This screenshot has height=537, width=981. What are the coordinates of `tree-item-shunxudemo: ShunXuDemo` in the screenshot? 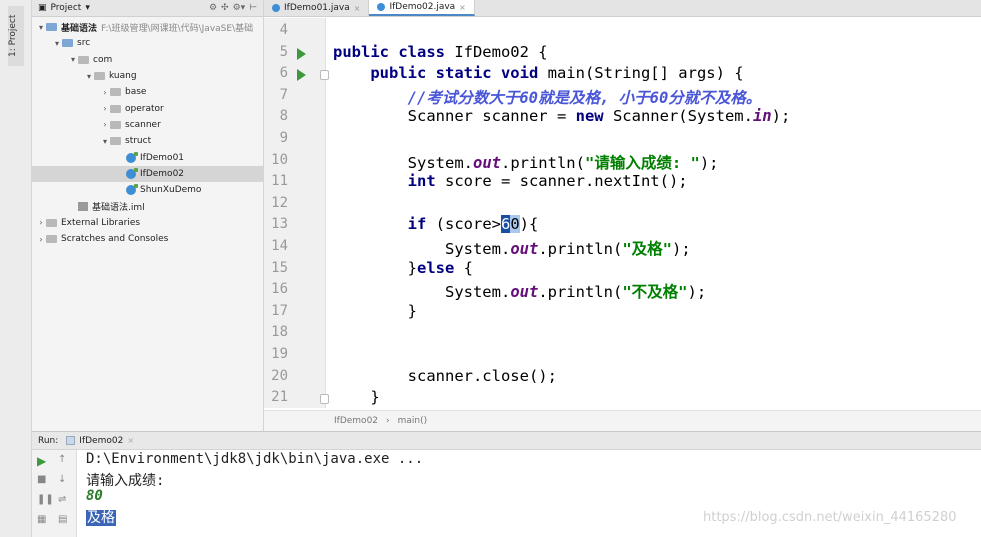 It's located at (147, 190).